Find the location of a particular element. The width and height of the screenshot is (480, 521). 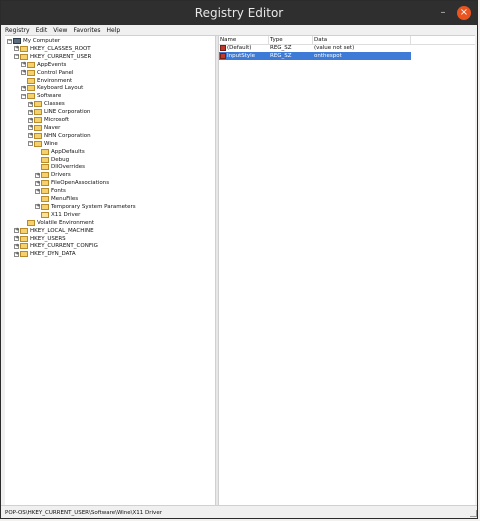

tree-node: + Fonts is located at coordinates (122, 191).